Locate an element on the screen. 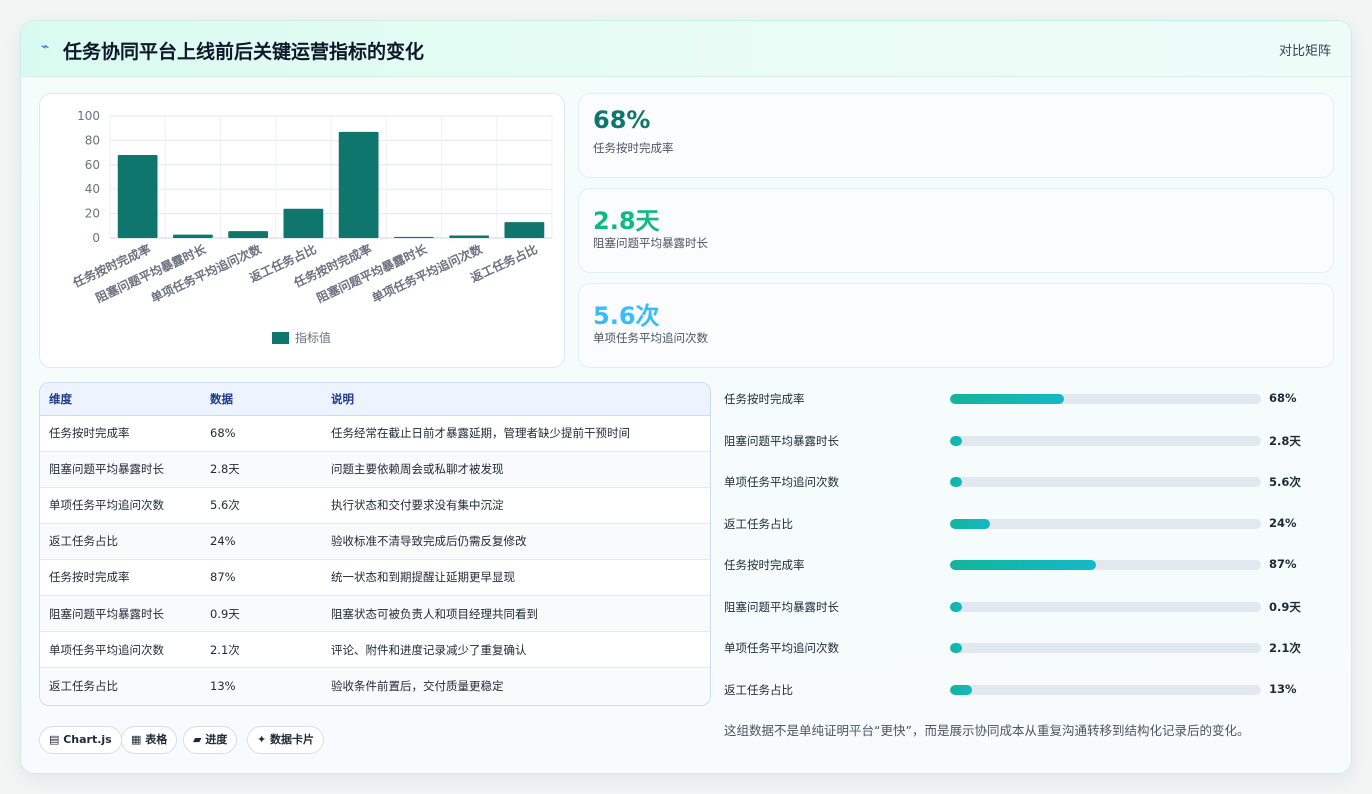  cell-value: 87% is located at coordinates (261, 577).